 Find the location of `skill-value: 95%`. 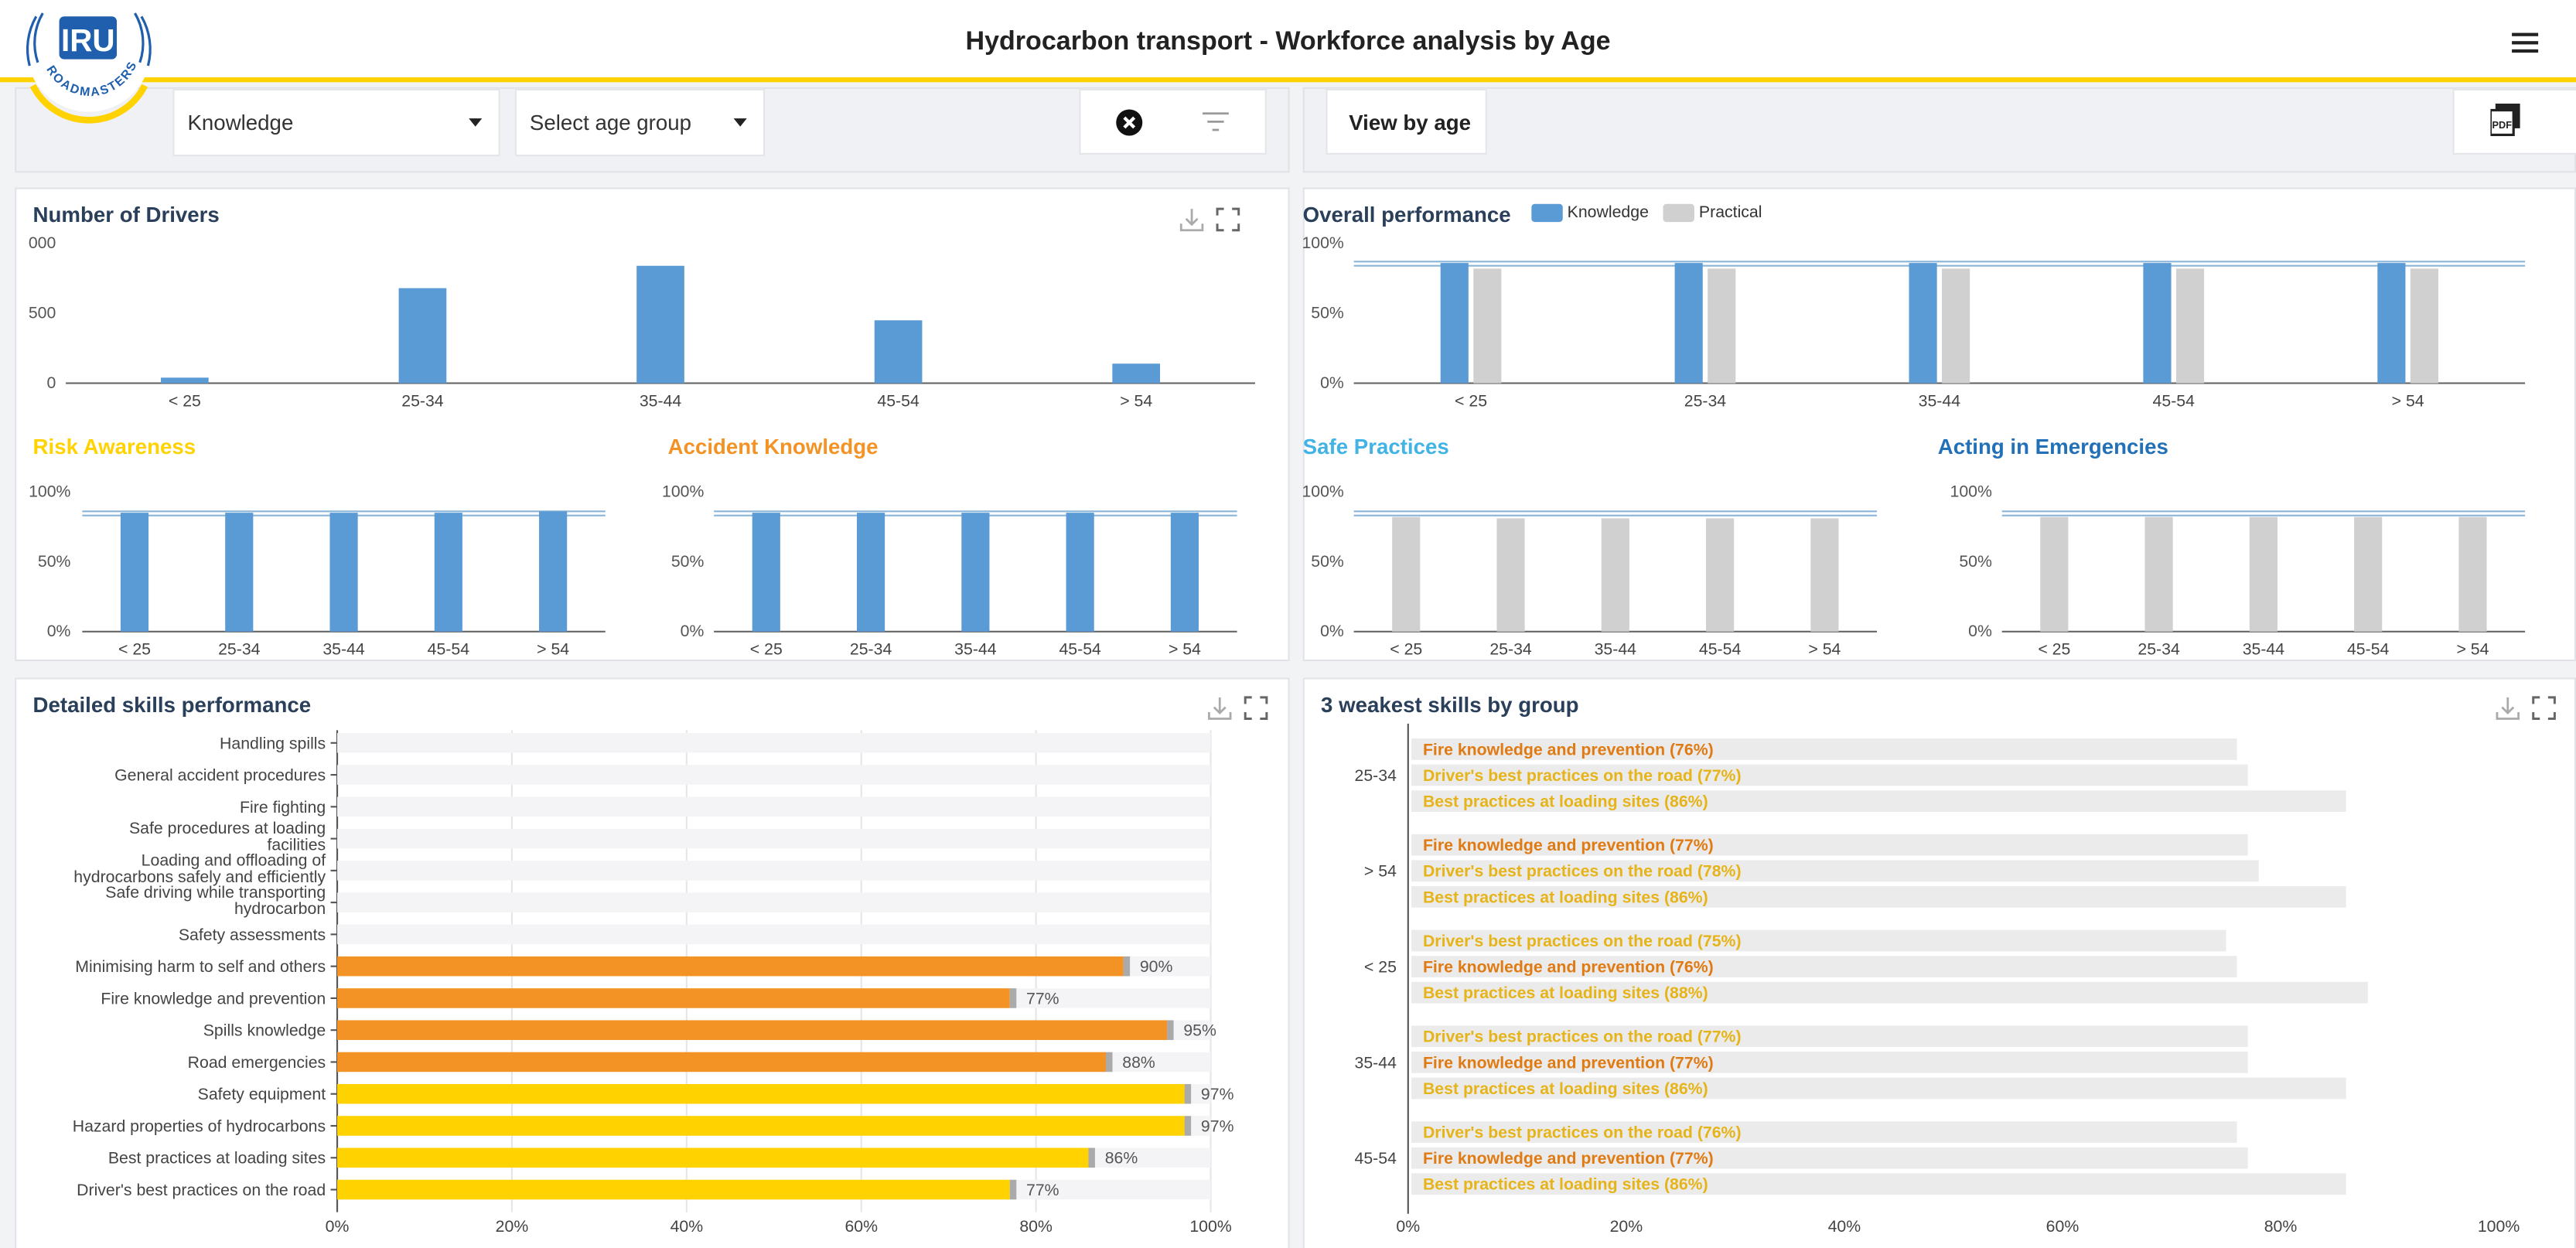

skill-value: 95% is located at coordinates (1199, 1031).